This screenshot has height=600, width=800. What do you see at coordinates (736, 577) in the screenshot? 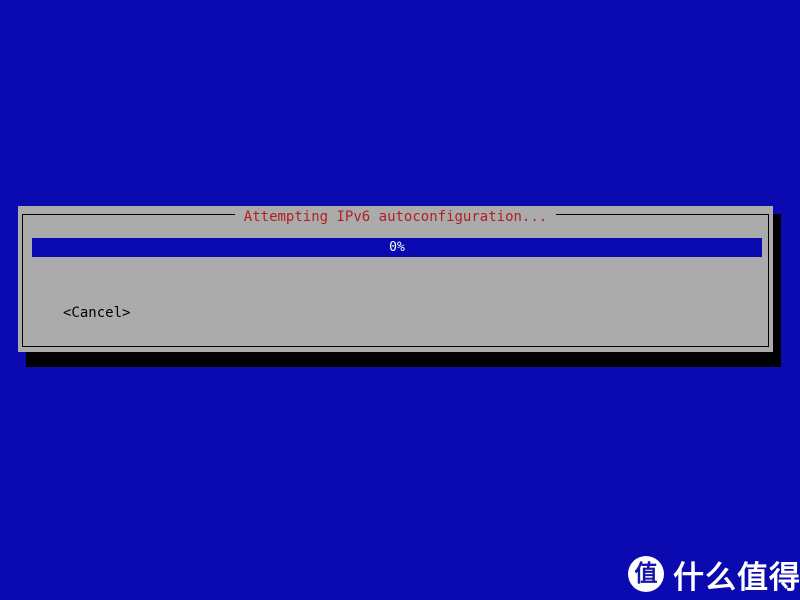
I see `watermark-text: 什么值得买` at bounding box center [736, 577].